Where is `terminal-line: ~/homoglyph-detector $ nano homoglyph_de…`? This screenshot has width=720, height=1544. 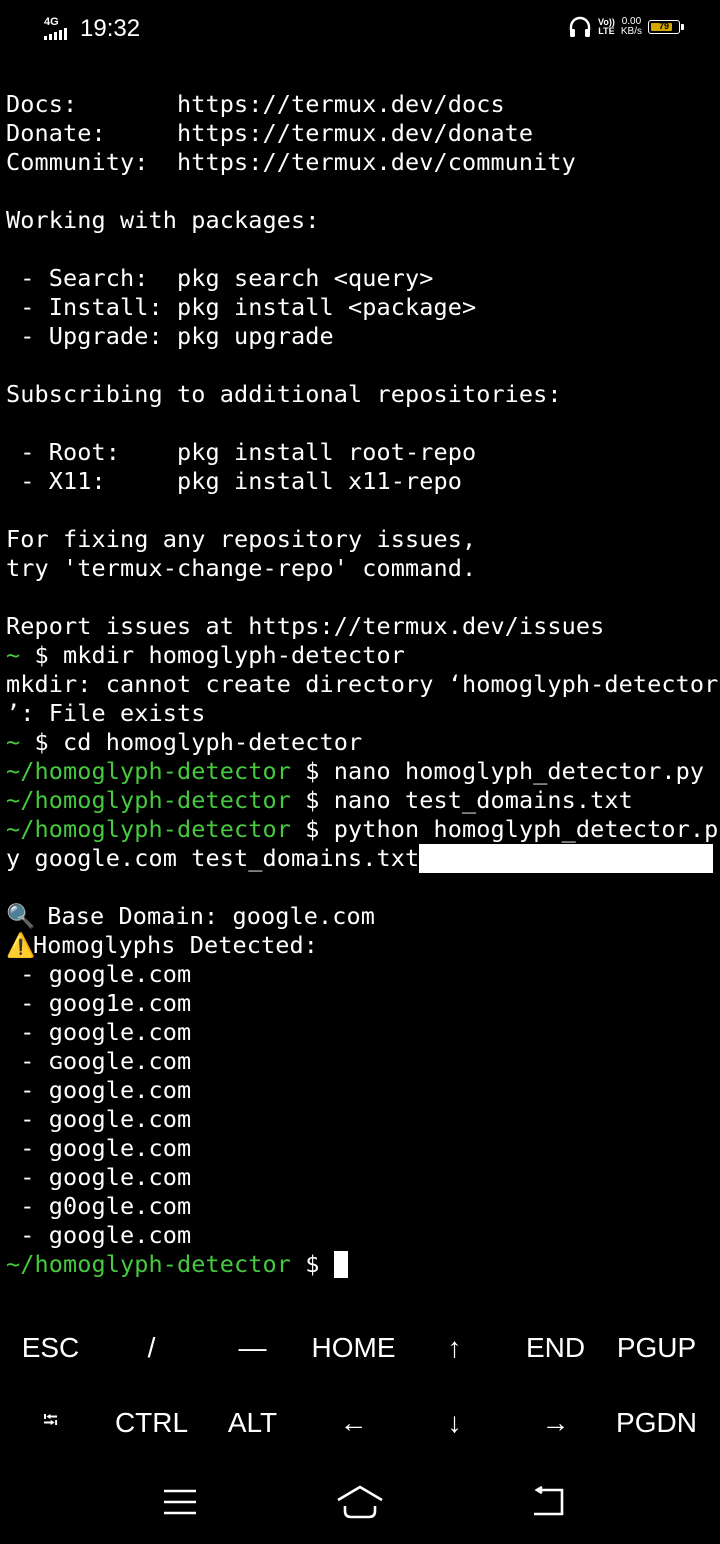 terminal-line: ~/homoglyph-detector $ nano homoglyph_de… is located at coordinates (361, 771).